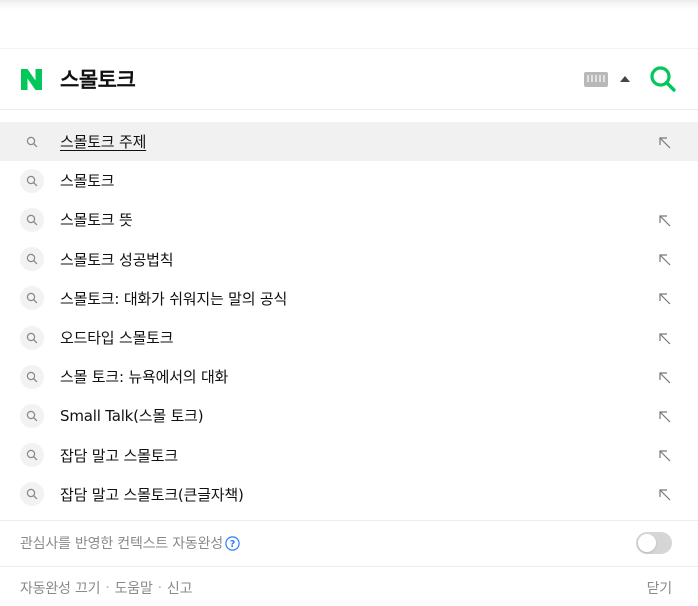 The height and width of the screenshot is (606, 698). I want to click on suggestion-text: 스몰토크, so click(87, 181).